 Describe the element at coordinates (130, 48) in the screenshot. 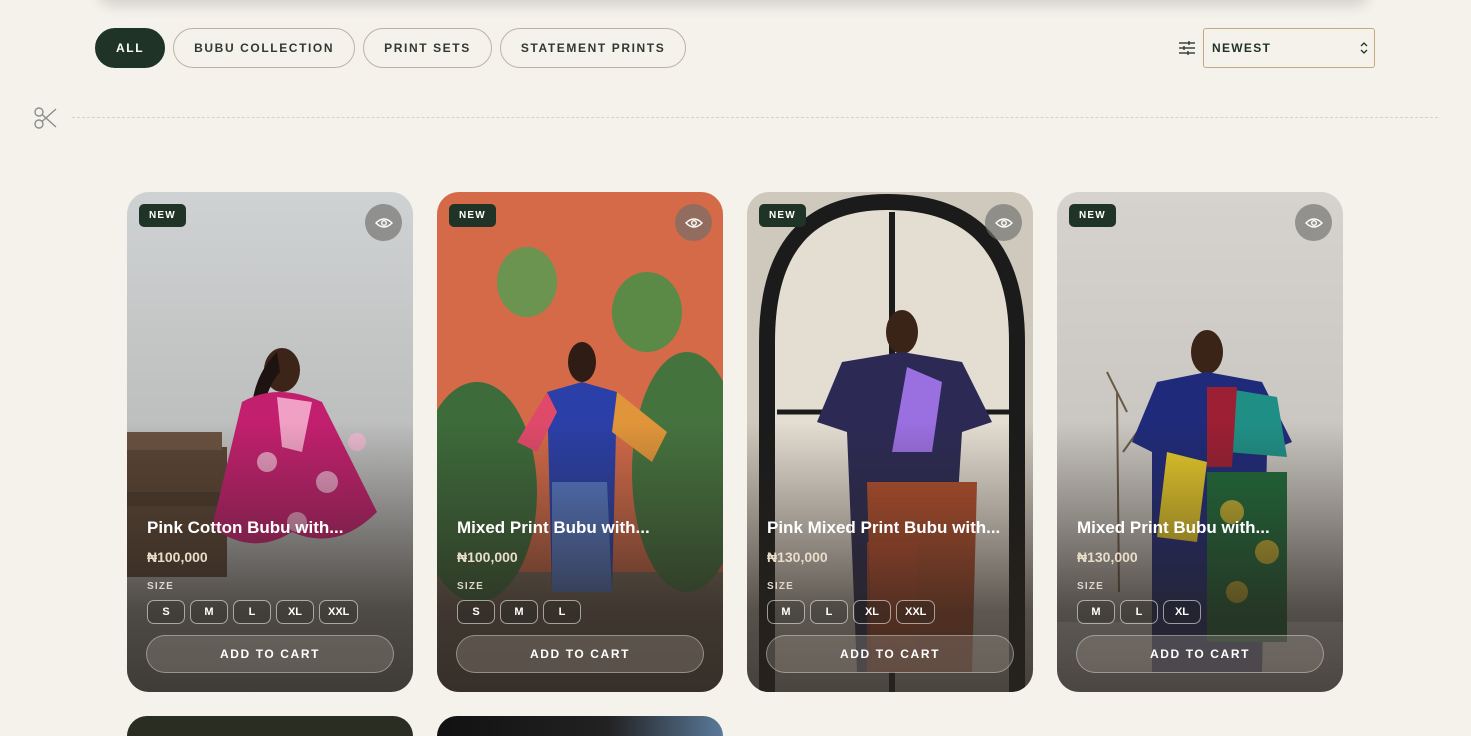

I see `filter-chip-all: ALL` at that location.